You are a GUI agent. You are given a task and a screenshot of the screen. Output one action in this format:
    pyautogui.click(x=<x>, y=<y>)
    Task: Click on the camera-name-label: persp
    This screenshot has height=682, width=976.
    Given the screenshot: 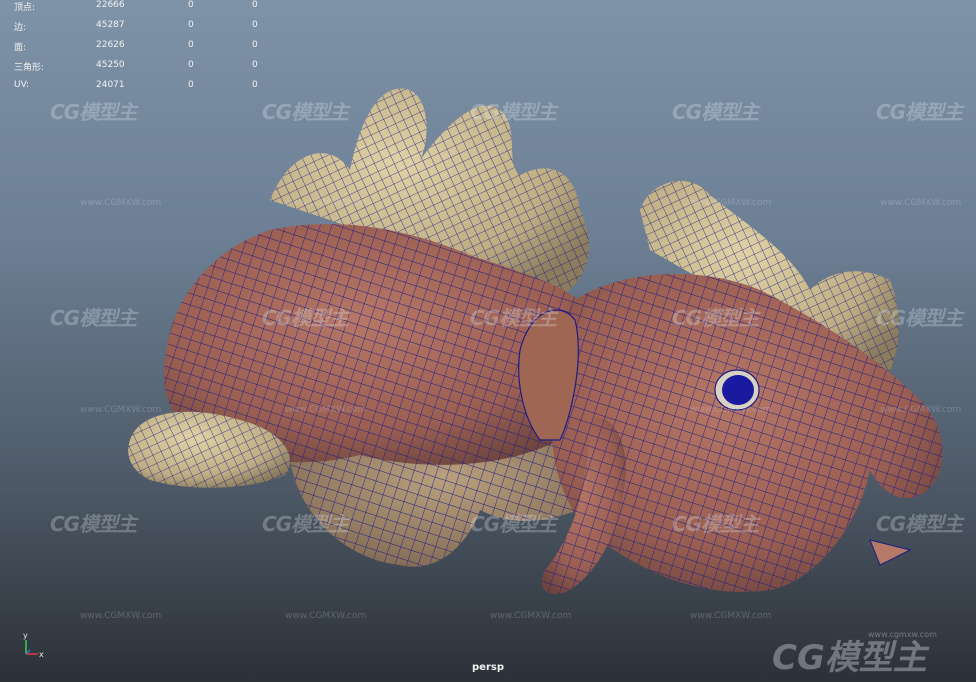 What is the action you would take?
    pyautogui.click(x=488, y=667)
    